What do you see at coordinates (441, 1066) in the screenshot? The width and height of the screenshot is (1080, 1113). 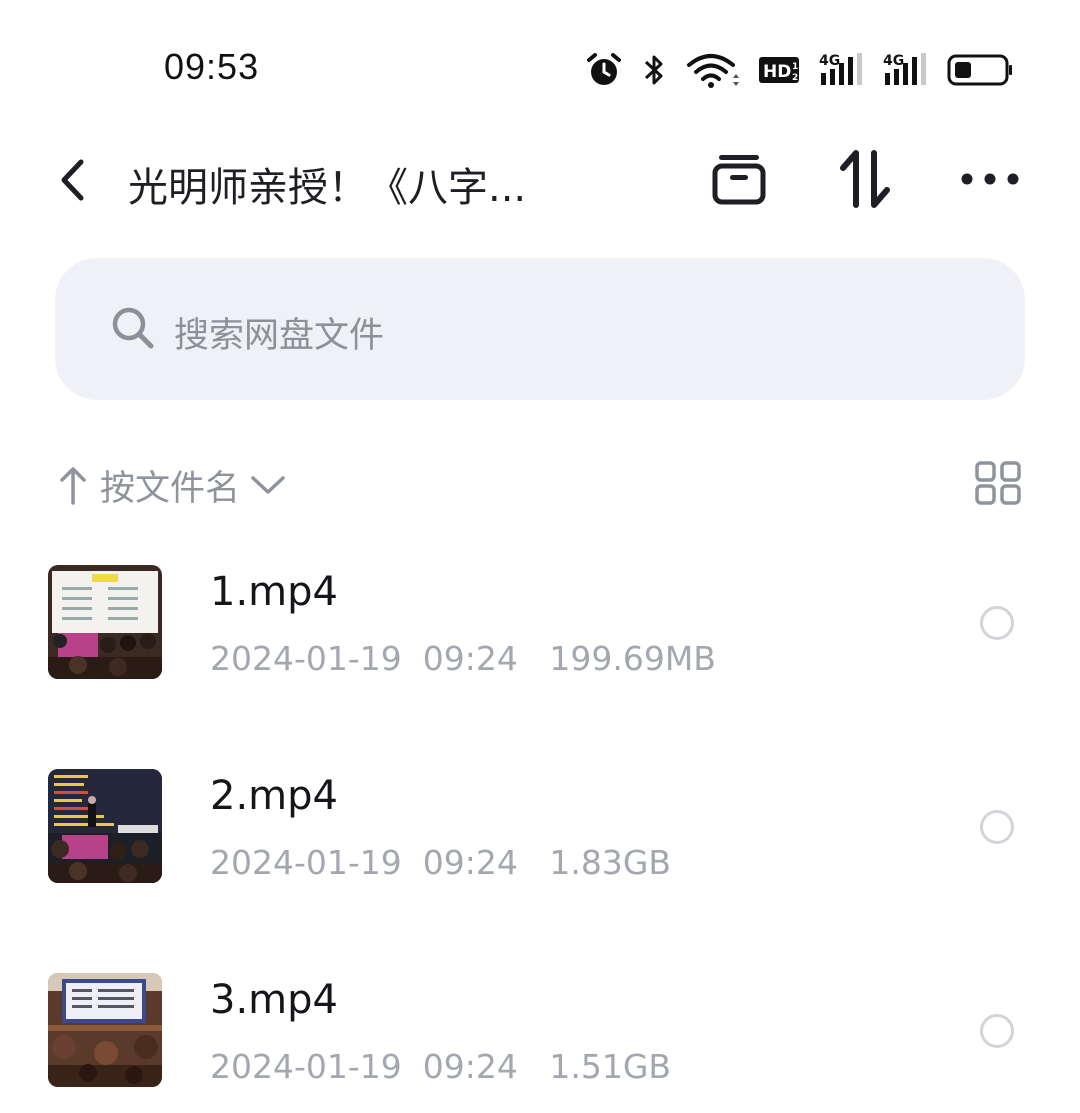 I see `file-meta: 2024-01-19 09:24 1.51GB` at bounding box center [441, 1066].